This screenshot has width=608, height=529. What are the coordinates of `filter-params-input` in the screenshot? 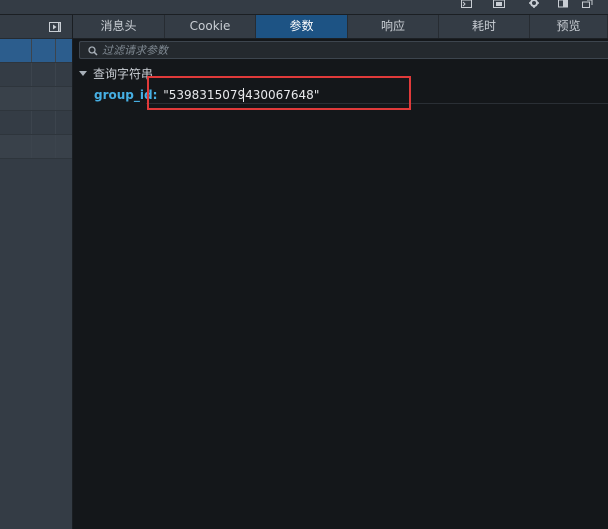 It's located at (342, 50).